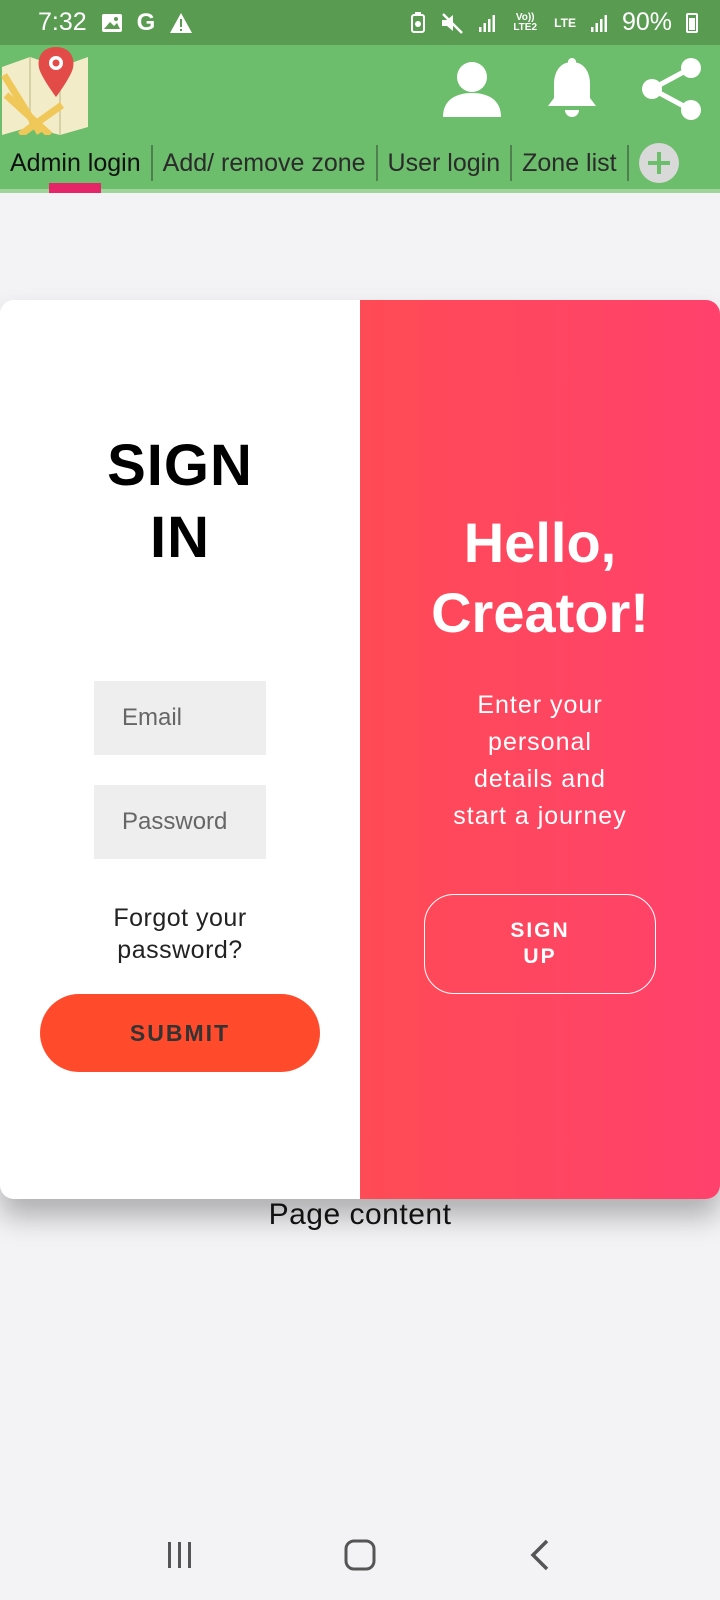  What do you see at coordinates (646, 22) in the screenshot?
I see `battery-text: 90%` at bounding box center [646, 22].